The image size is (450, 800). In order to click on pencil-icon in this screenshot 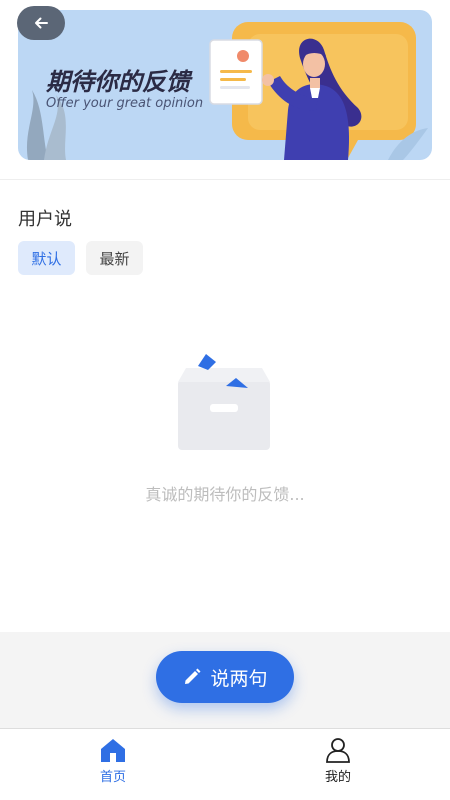, I will do `click(193, 676)`.